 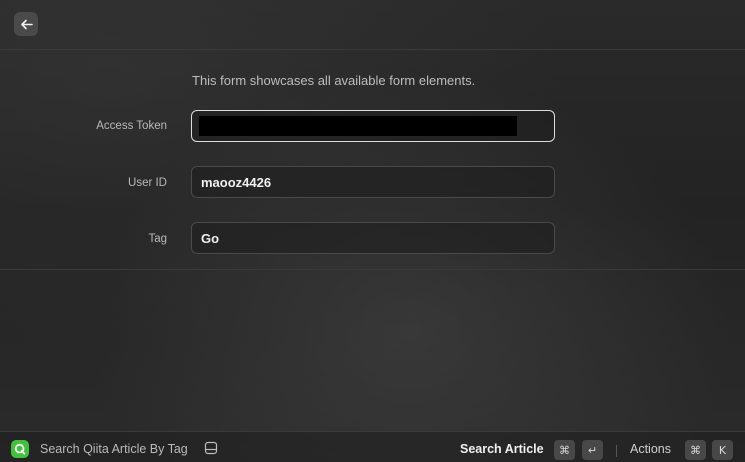 What do you see at coordinates (502, 449) in the screenshot?
I see `search-article-button: Search Article` at bounding box center [502, 449].